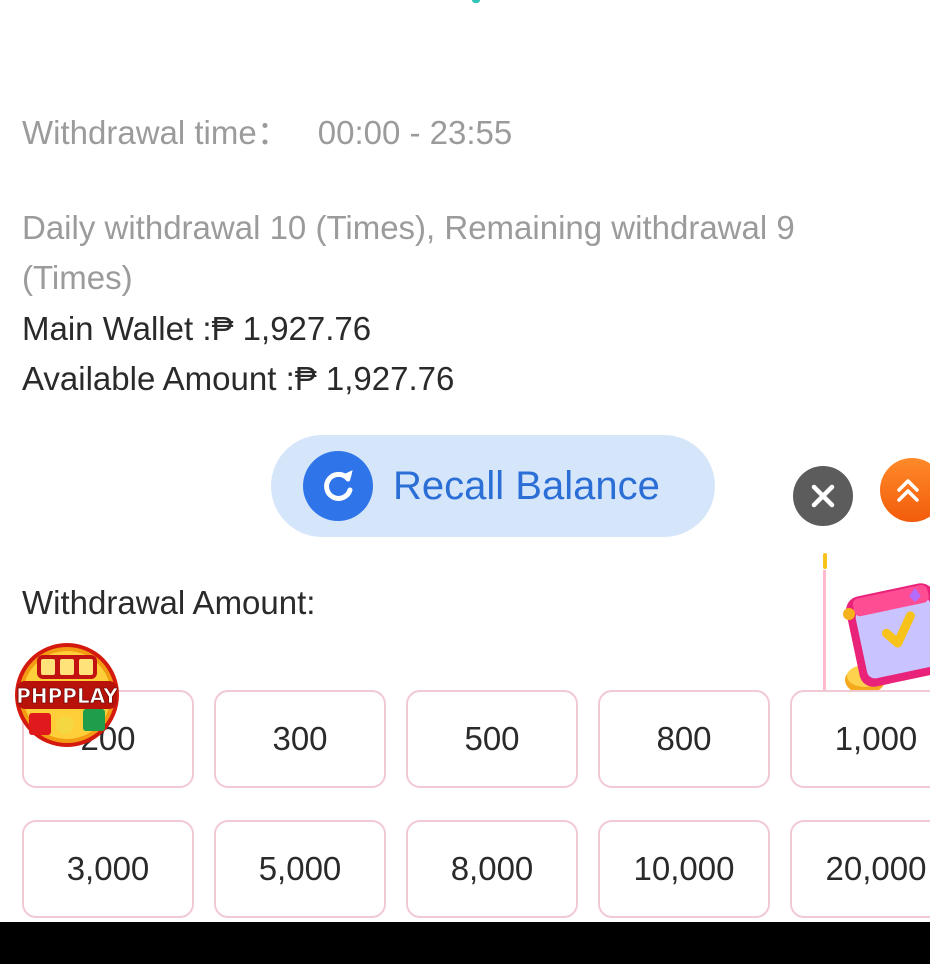  What do you see at coordinates (415, 132) in the screenshot?
I see `withdrawal-time-value: 00:00 - 23:55` at bounding box center [415, 132].